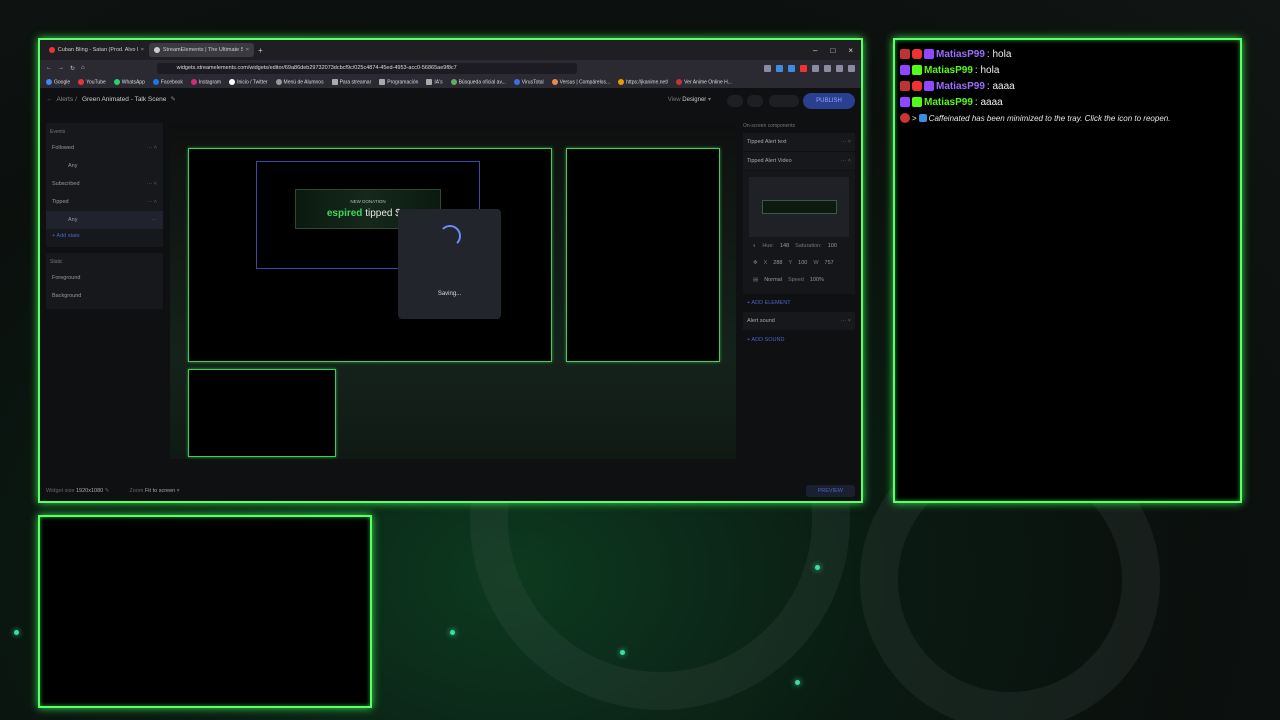 This screenshot has height=720, width=1280. Describe the element at coordinates (96, 50) in the screenshot. I see `tab-music: Cuban Bling - Satan (Prod. Alvo Locos ×` at that location.